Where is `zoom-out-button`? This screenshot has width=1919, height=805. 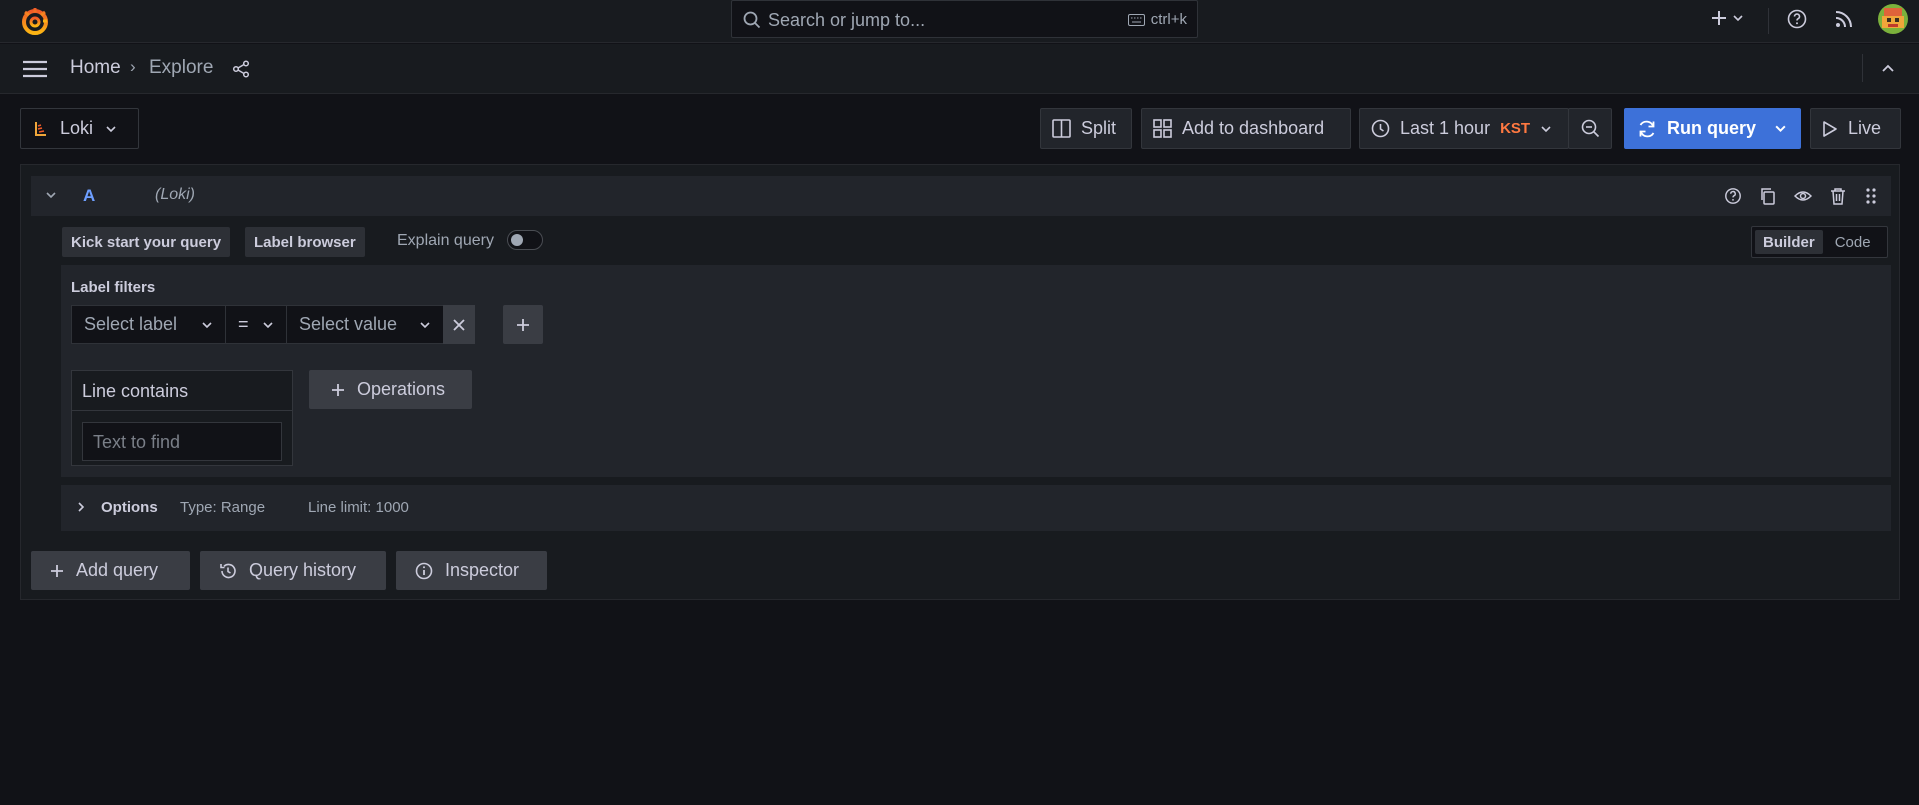 zoom-out-button is located at coordinates (1590, 128).